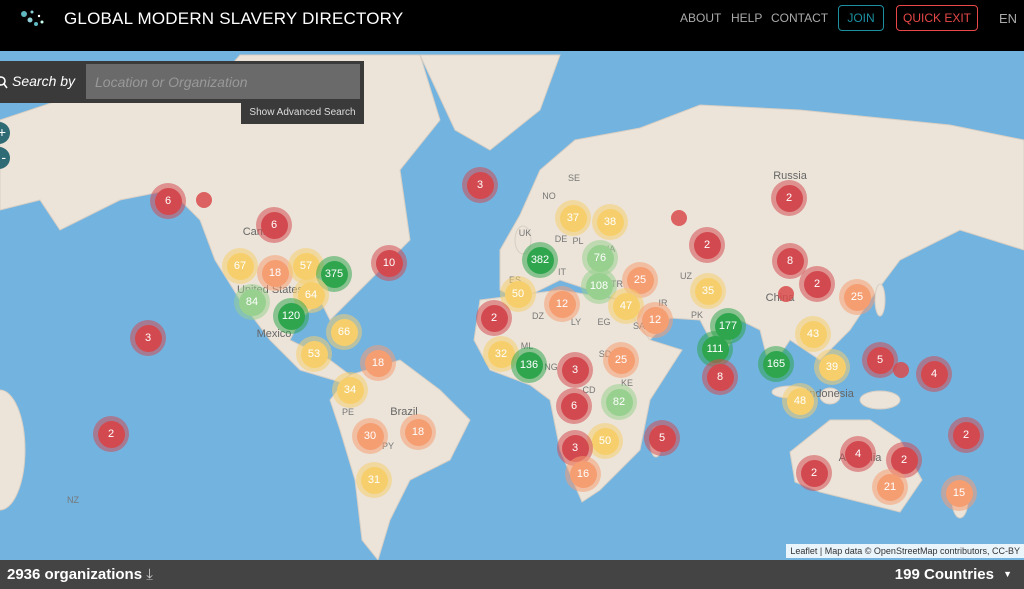 This screenshot has height=589, width=1024. I want to click on cluster-marker: 35, so click(708, 291).